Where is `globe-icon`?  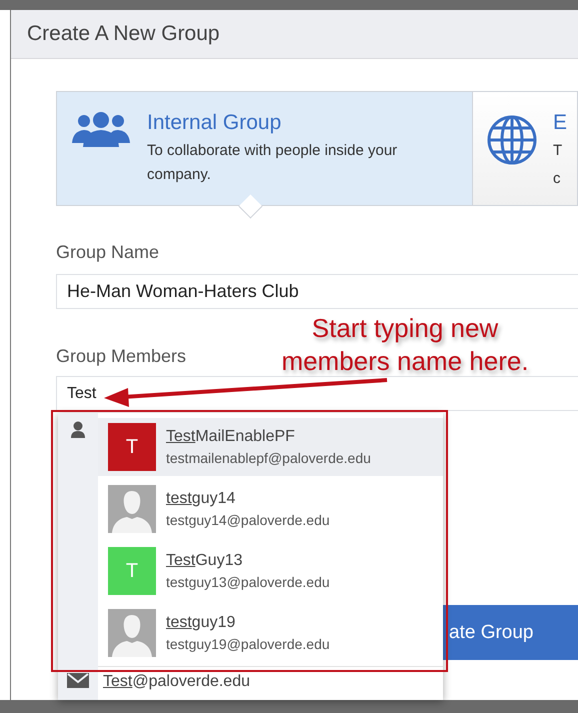
globe-icon is located at coordinates (512, 140).